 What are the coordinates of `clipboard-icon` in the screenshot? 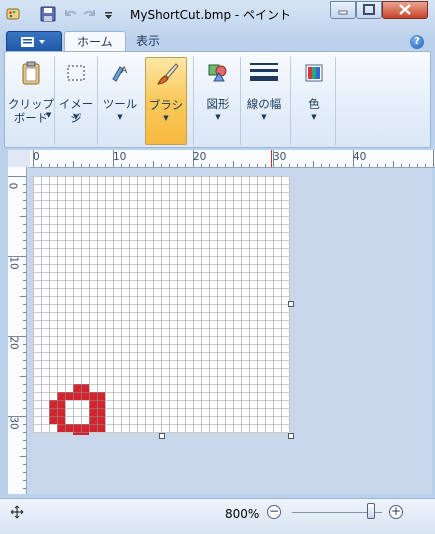 It's located at (31, 73).